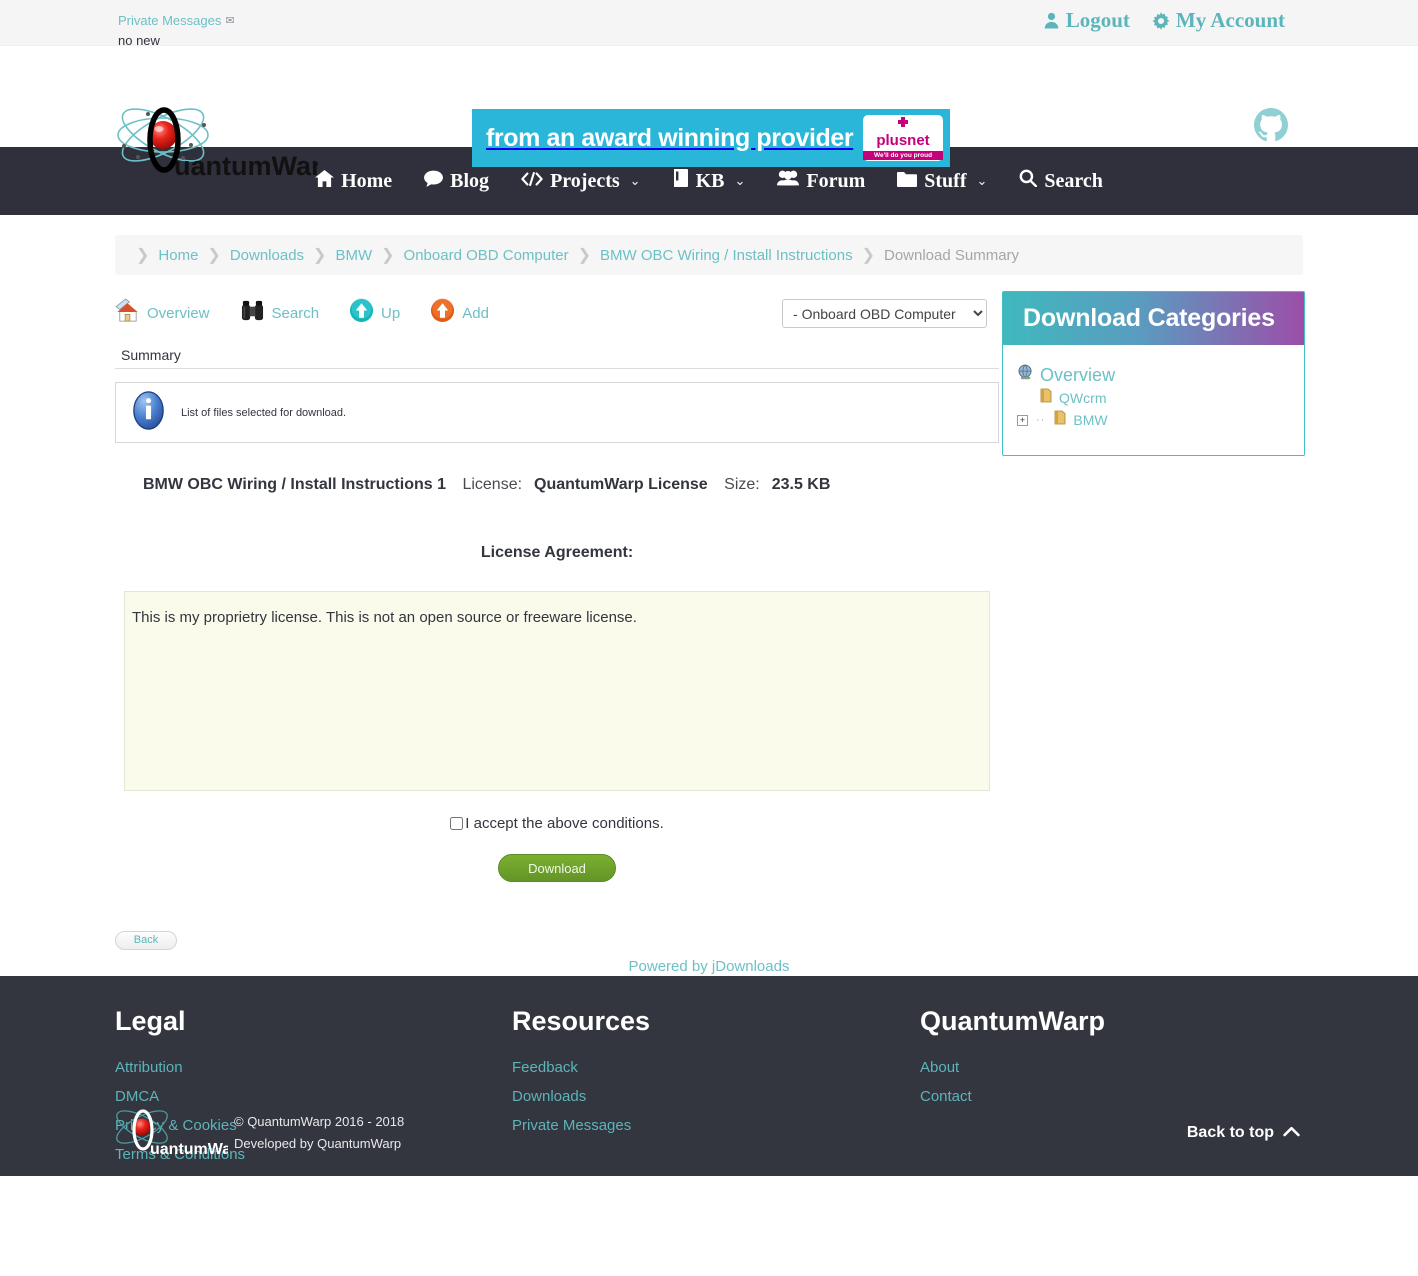 The image size is (1418, 1276). Describe the element at coordinates (223, 140) in the screenshot. I see `site-logo: uantumWarp` at that location.